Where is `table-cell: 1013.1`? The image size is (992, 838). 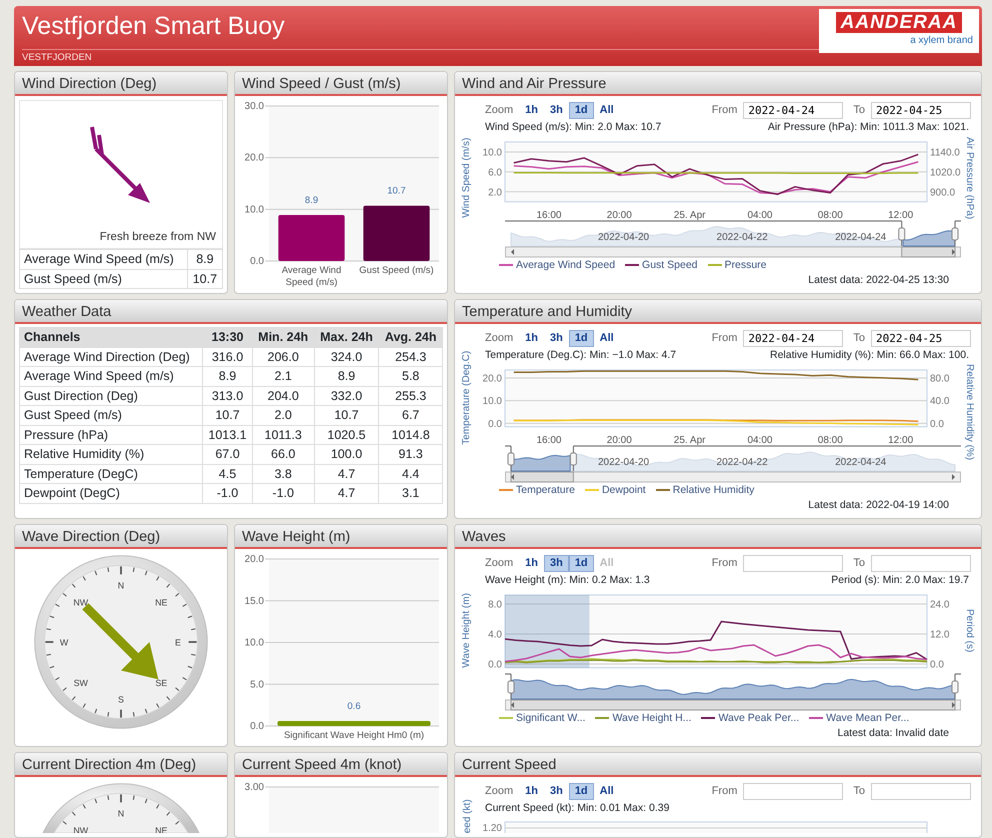 table-cell: 1013.1 is located at coordinates (227, 434).